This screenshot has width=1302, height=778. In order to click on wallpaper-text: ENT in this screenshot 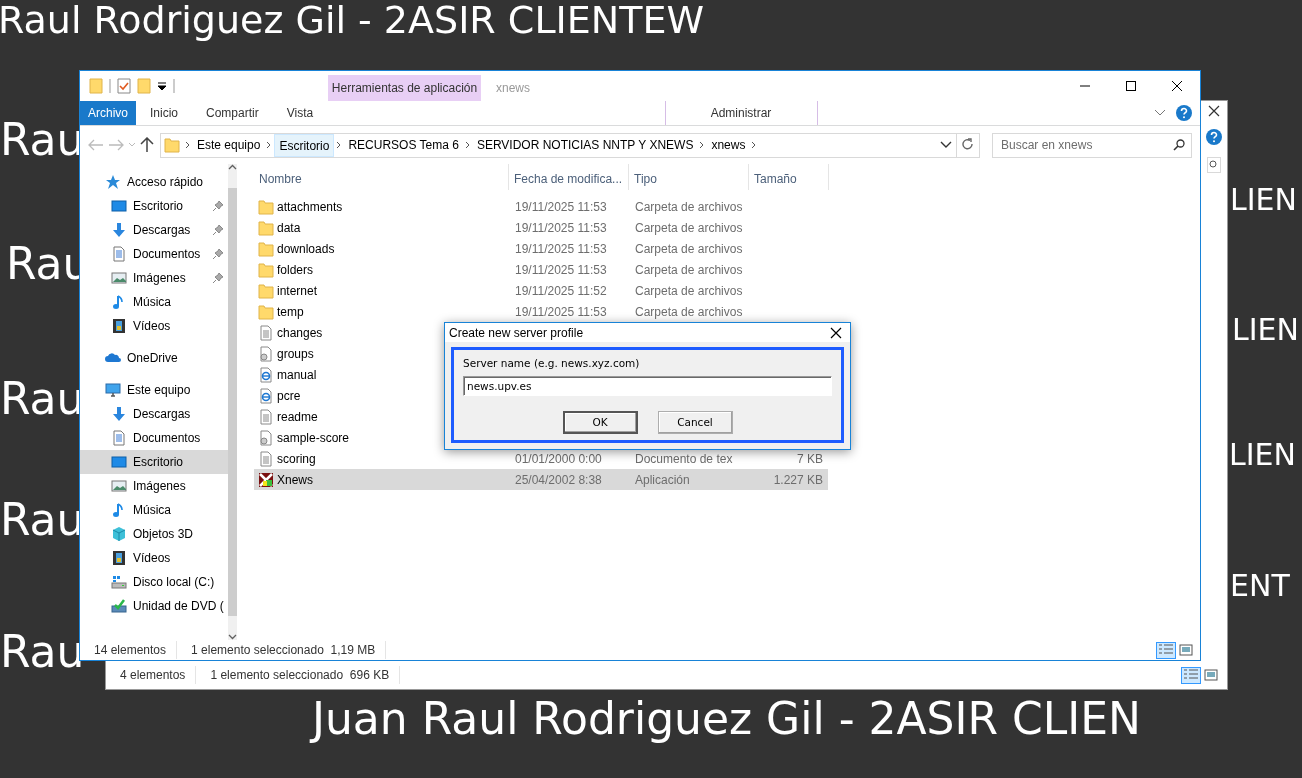, I will do `click(1260, 586)`.